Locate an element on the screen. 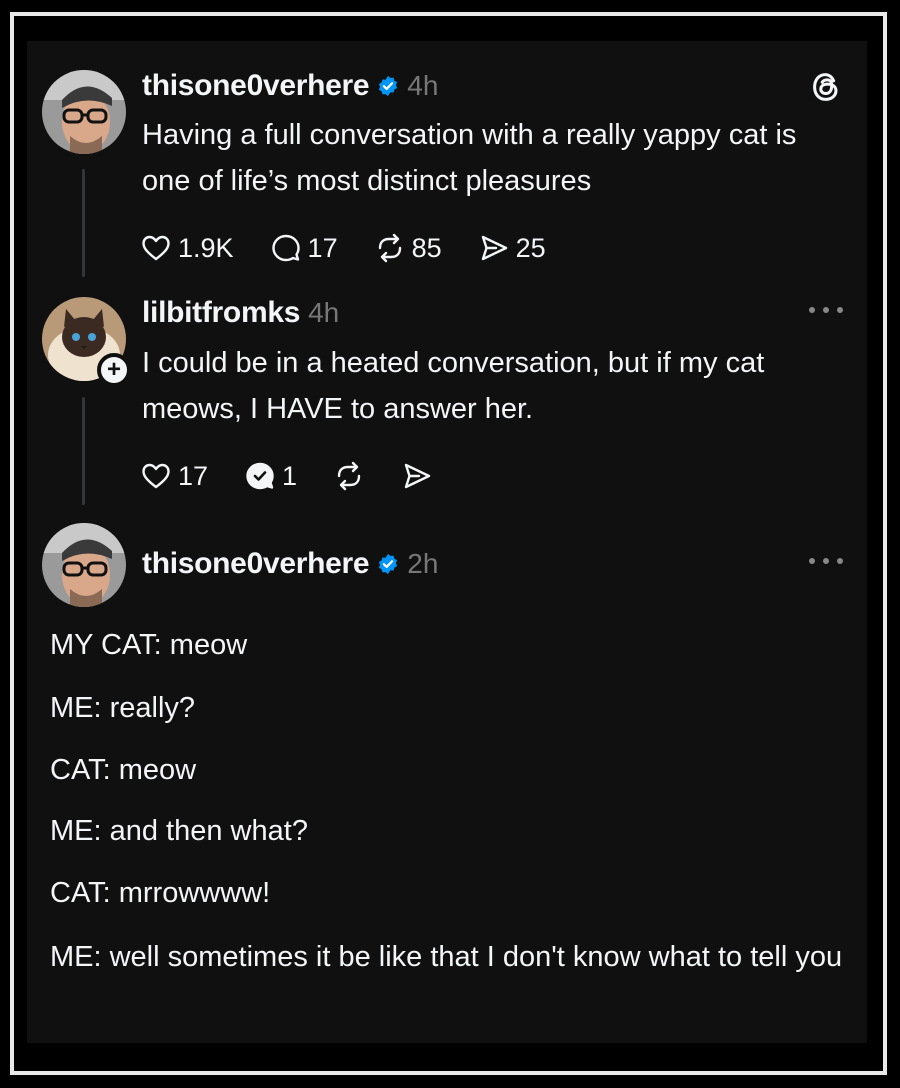 The image size is (900, 1088). plus-icon: + is located at coordinates (113, 369).